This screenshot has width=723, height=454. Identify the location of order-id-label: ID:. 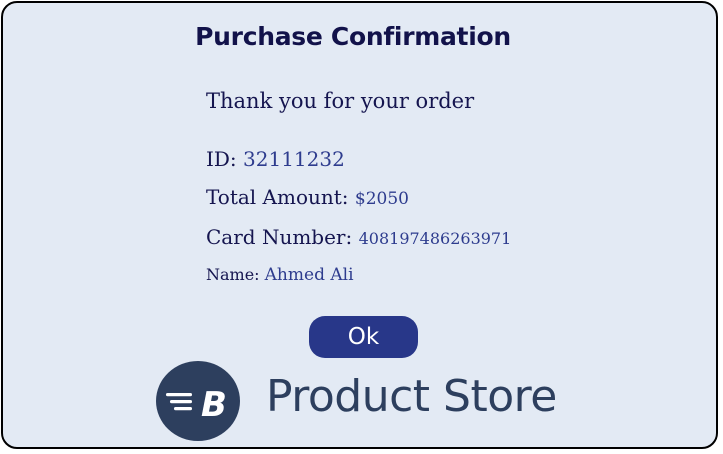
(225, 159).